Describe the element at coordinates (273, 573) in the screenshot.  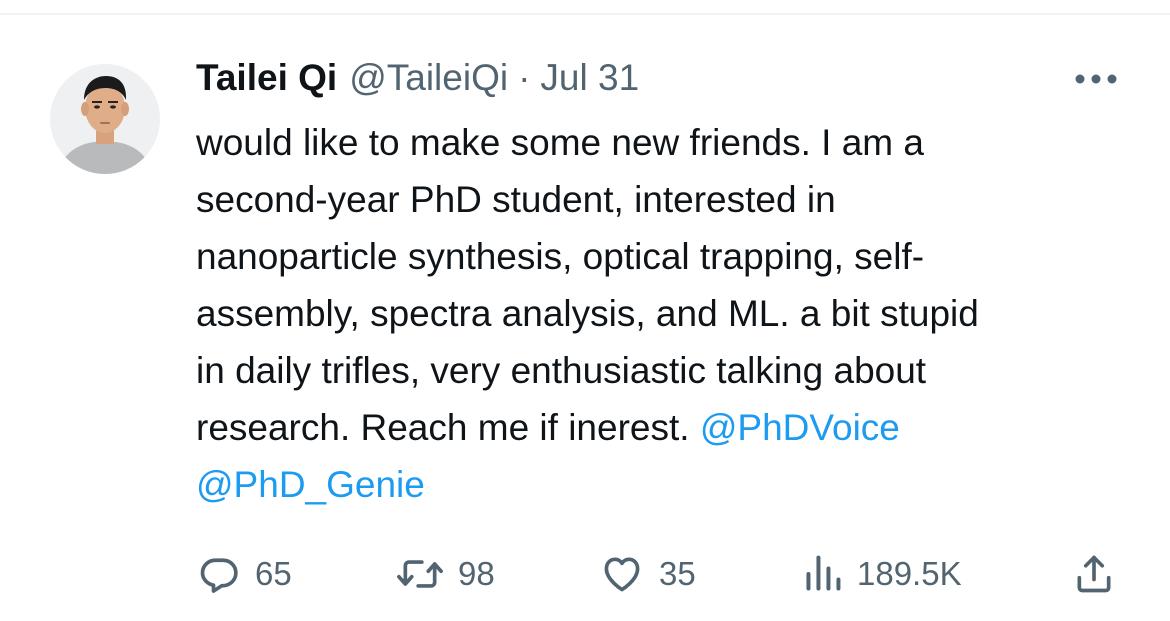
I see `reply-count: 65` at that location.